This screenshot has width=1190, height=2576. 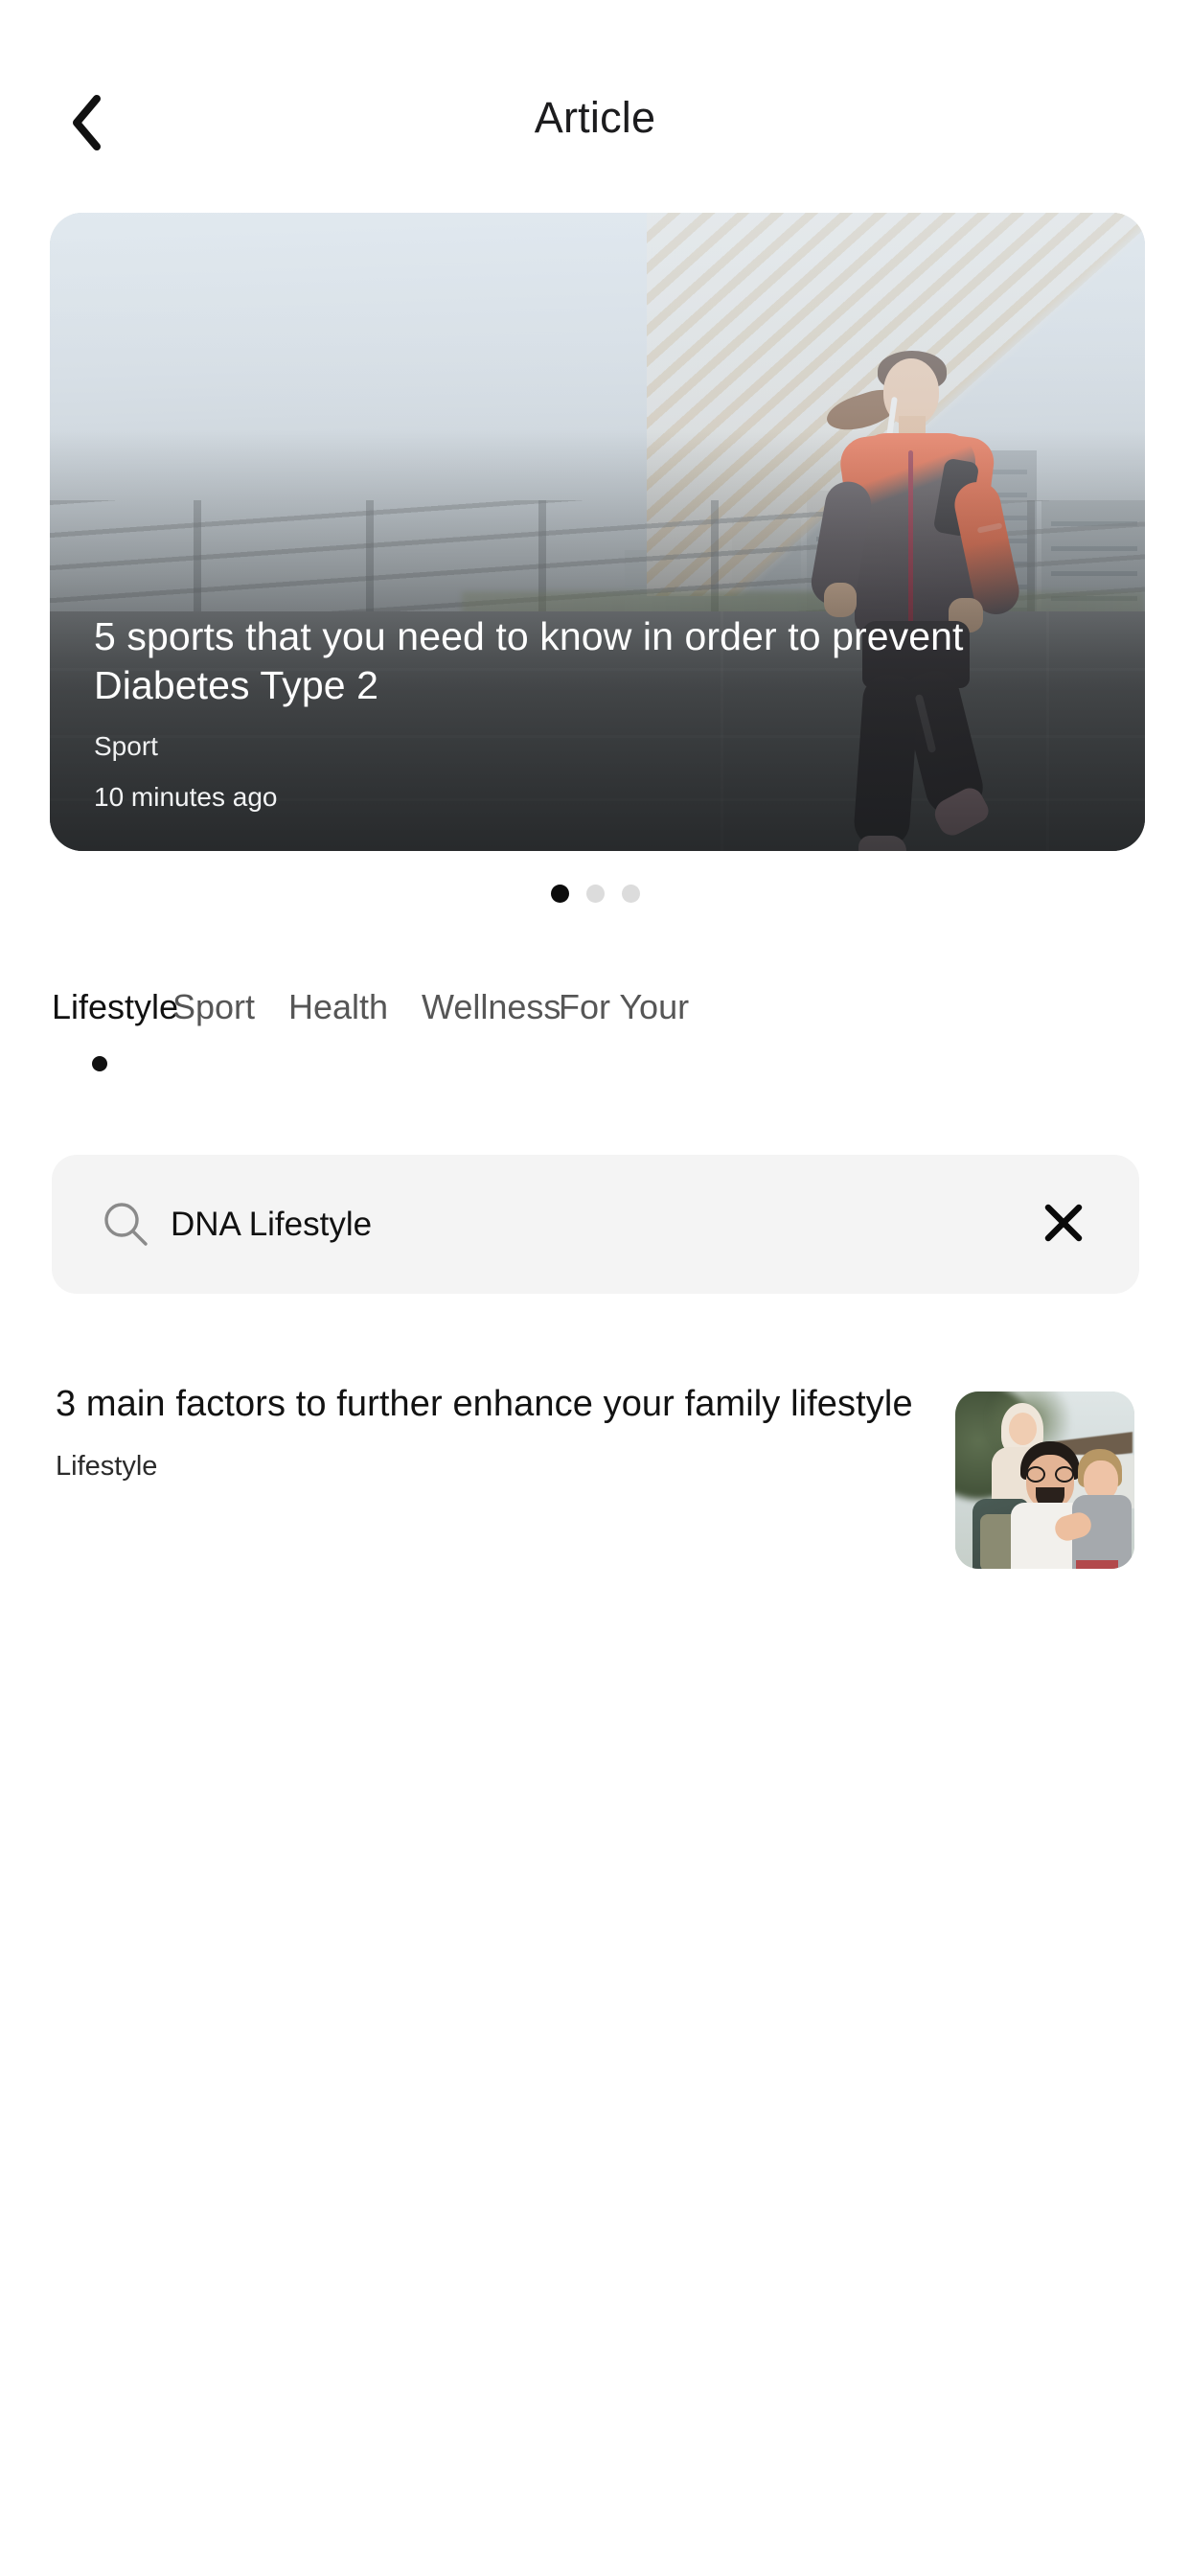 I want to click on tab-lifestyle-label: Lifestyle, so click(x=116, y=1006).